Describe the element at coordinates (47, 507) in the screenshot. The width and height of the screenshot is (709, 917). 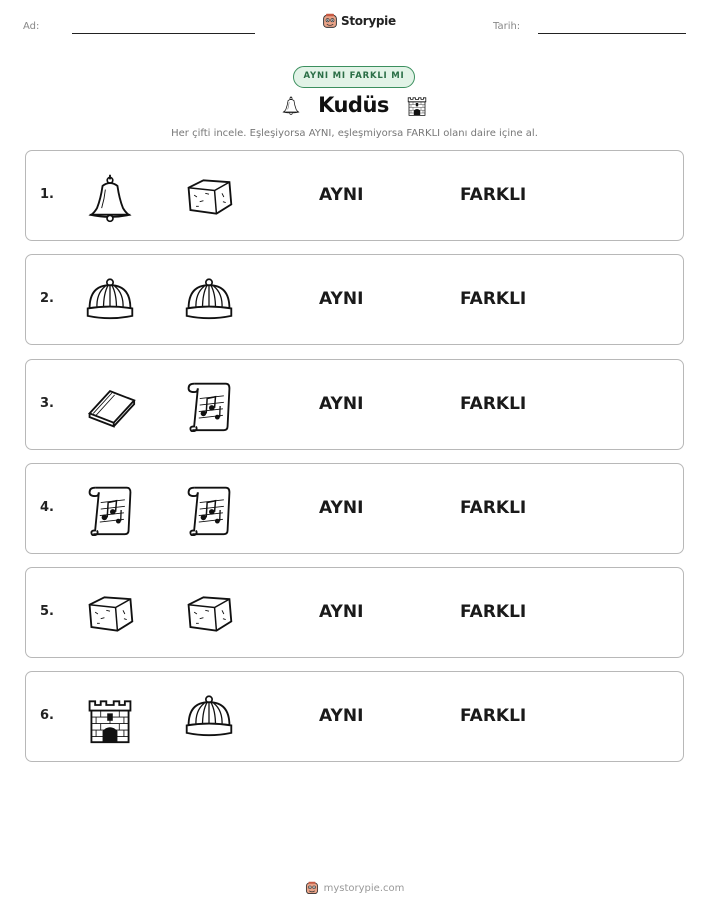
I see `question-number: 4.` at that location.